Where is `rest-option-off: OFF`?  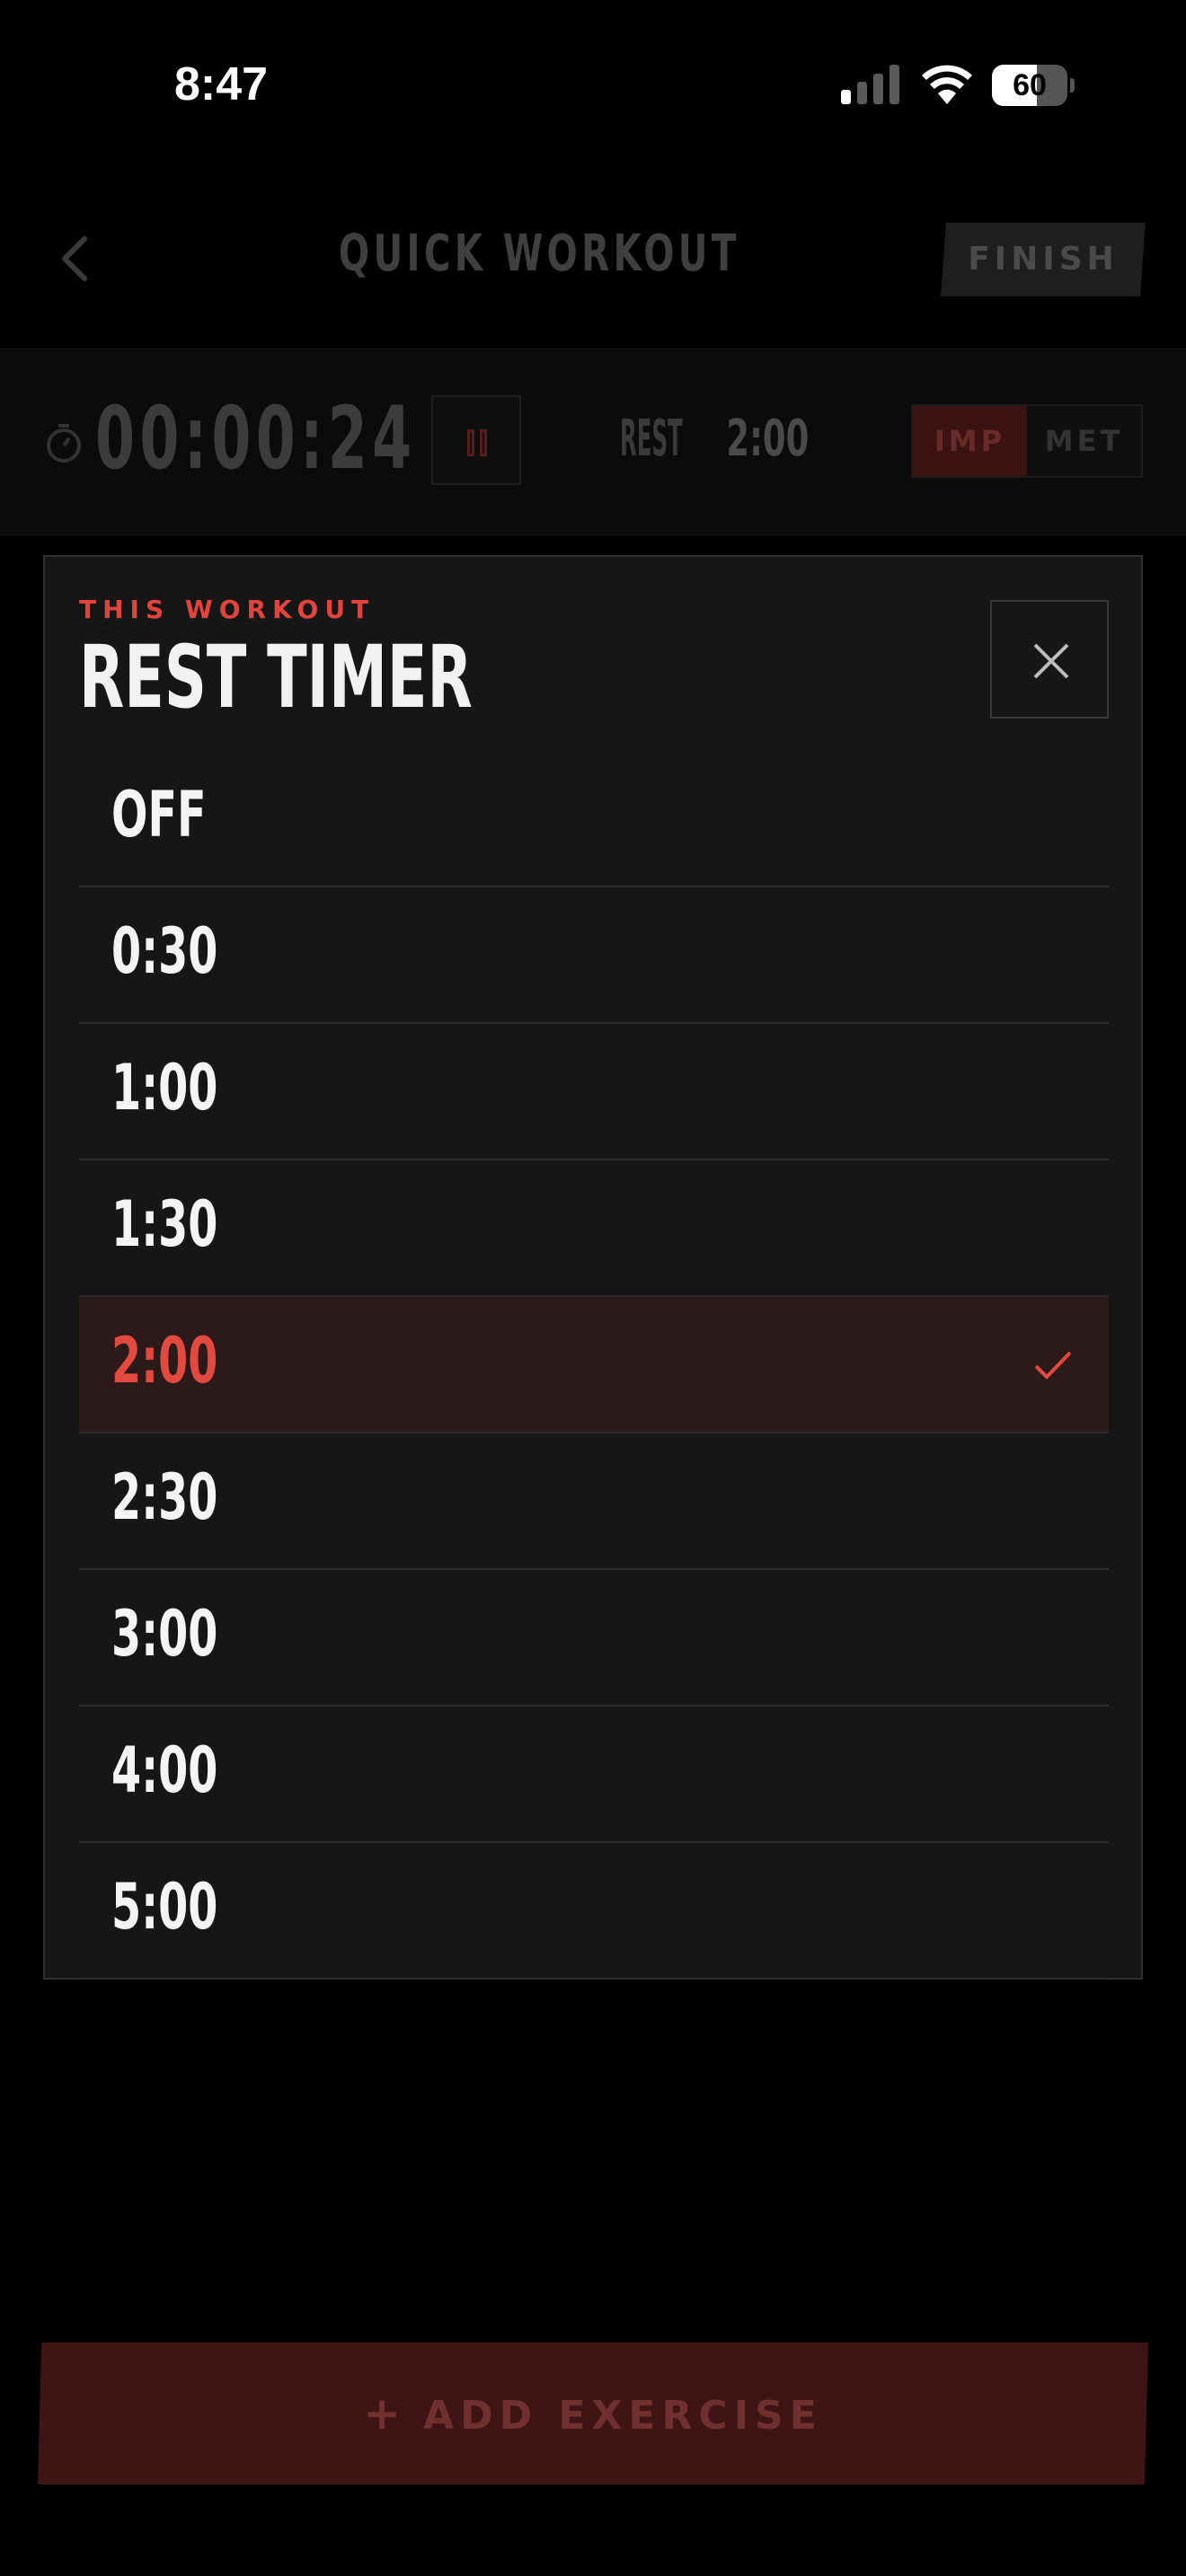
rest-option-off: OFF is located at coordinates (594, 819).